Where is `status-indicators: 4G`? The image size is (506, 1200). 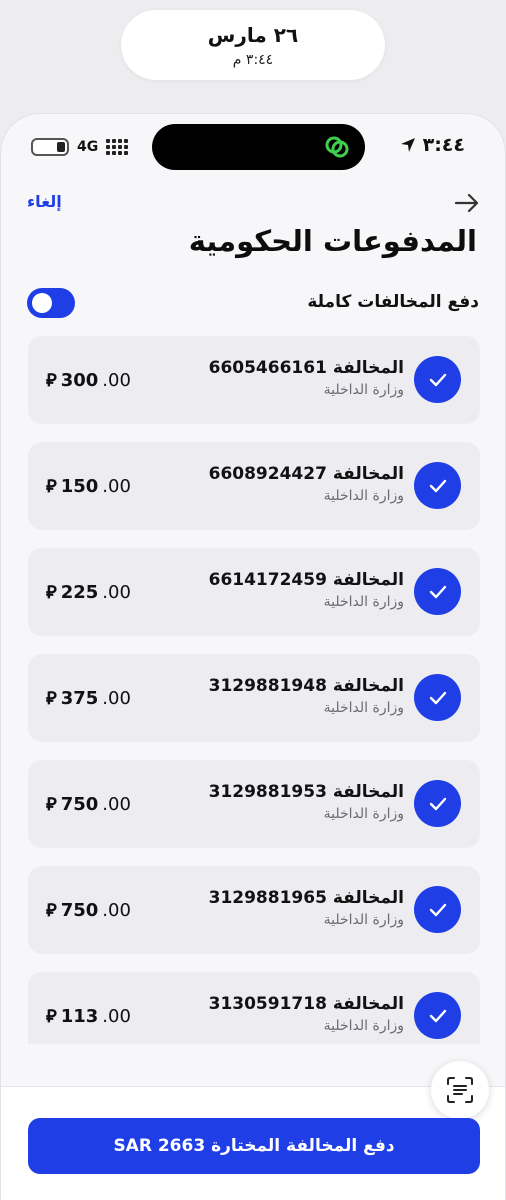
status-indicators: 4G is located at coordinates (80, 147).